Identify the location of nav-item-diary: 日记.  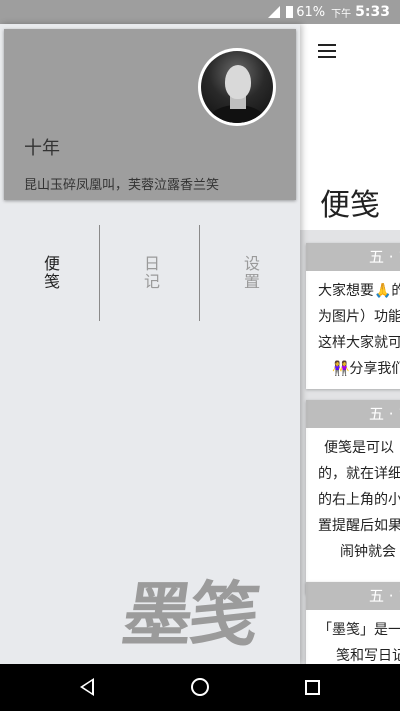
(150, 273).